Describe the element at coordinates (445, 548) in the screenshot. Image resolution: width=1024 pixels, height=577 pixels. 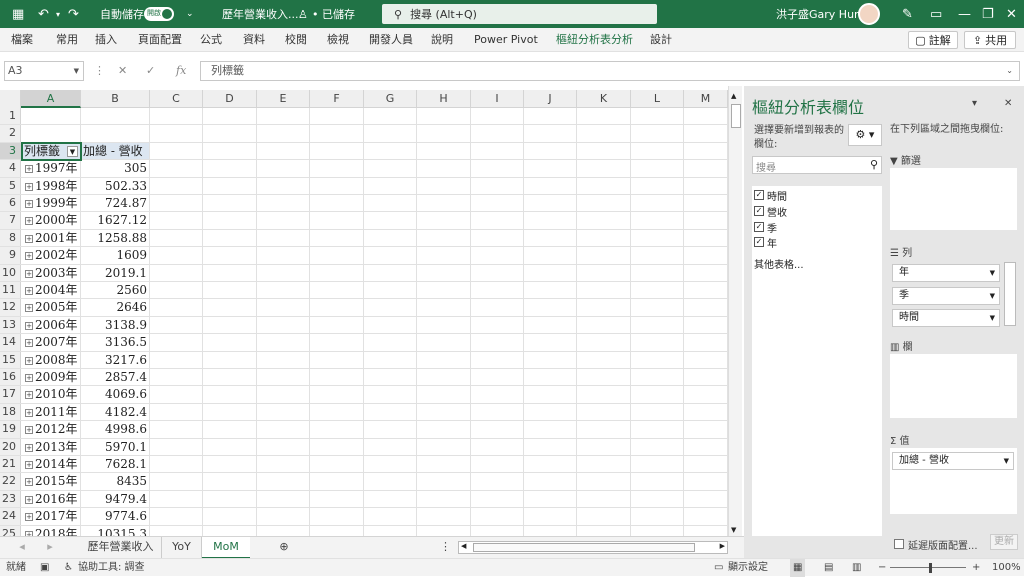
I see `split-handle: ⋮` at that location.